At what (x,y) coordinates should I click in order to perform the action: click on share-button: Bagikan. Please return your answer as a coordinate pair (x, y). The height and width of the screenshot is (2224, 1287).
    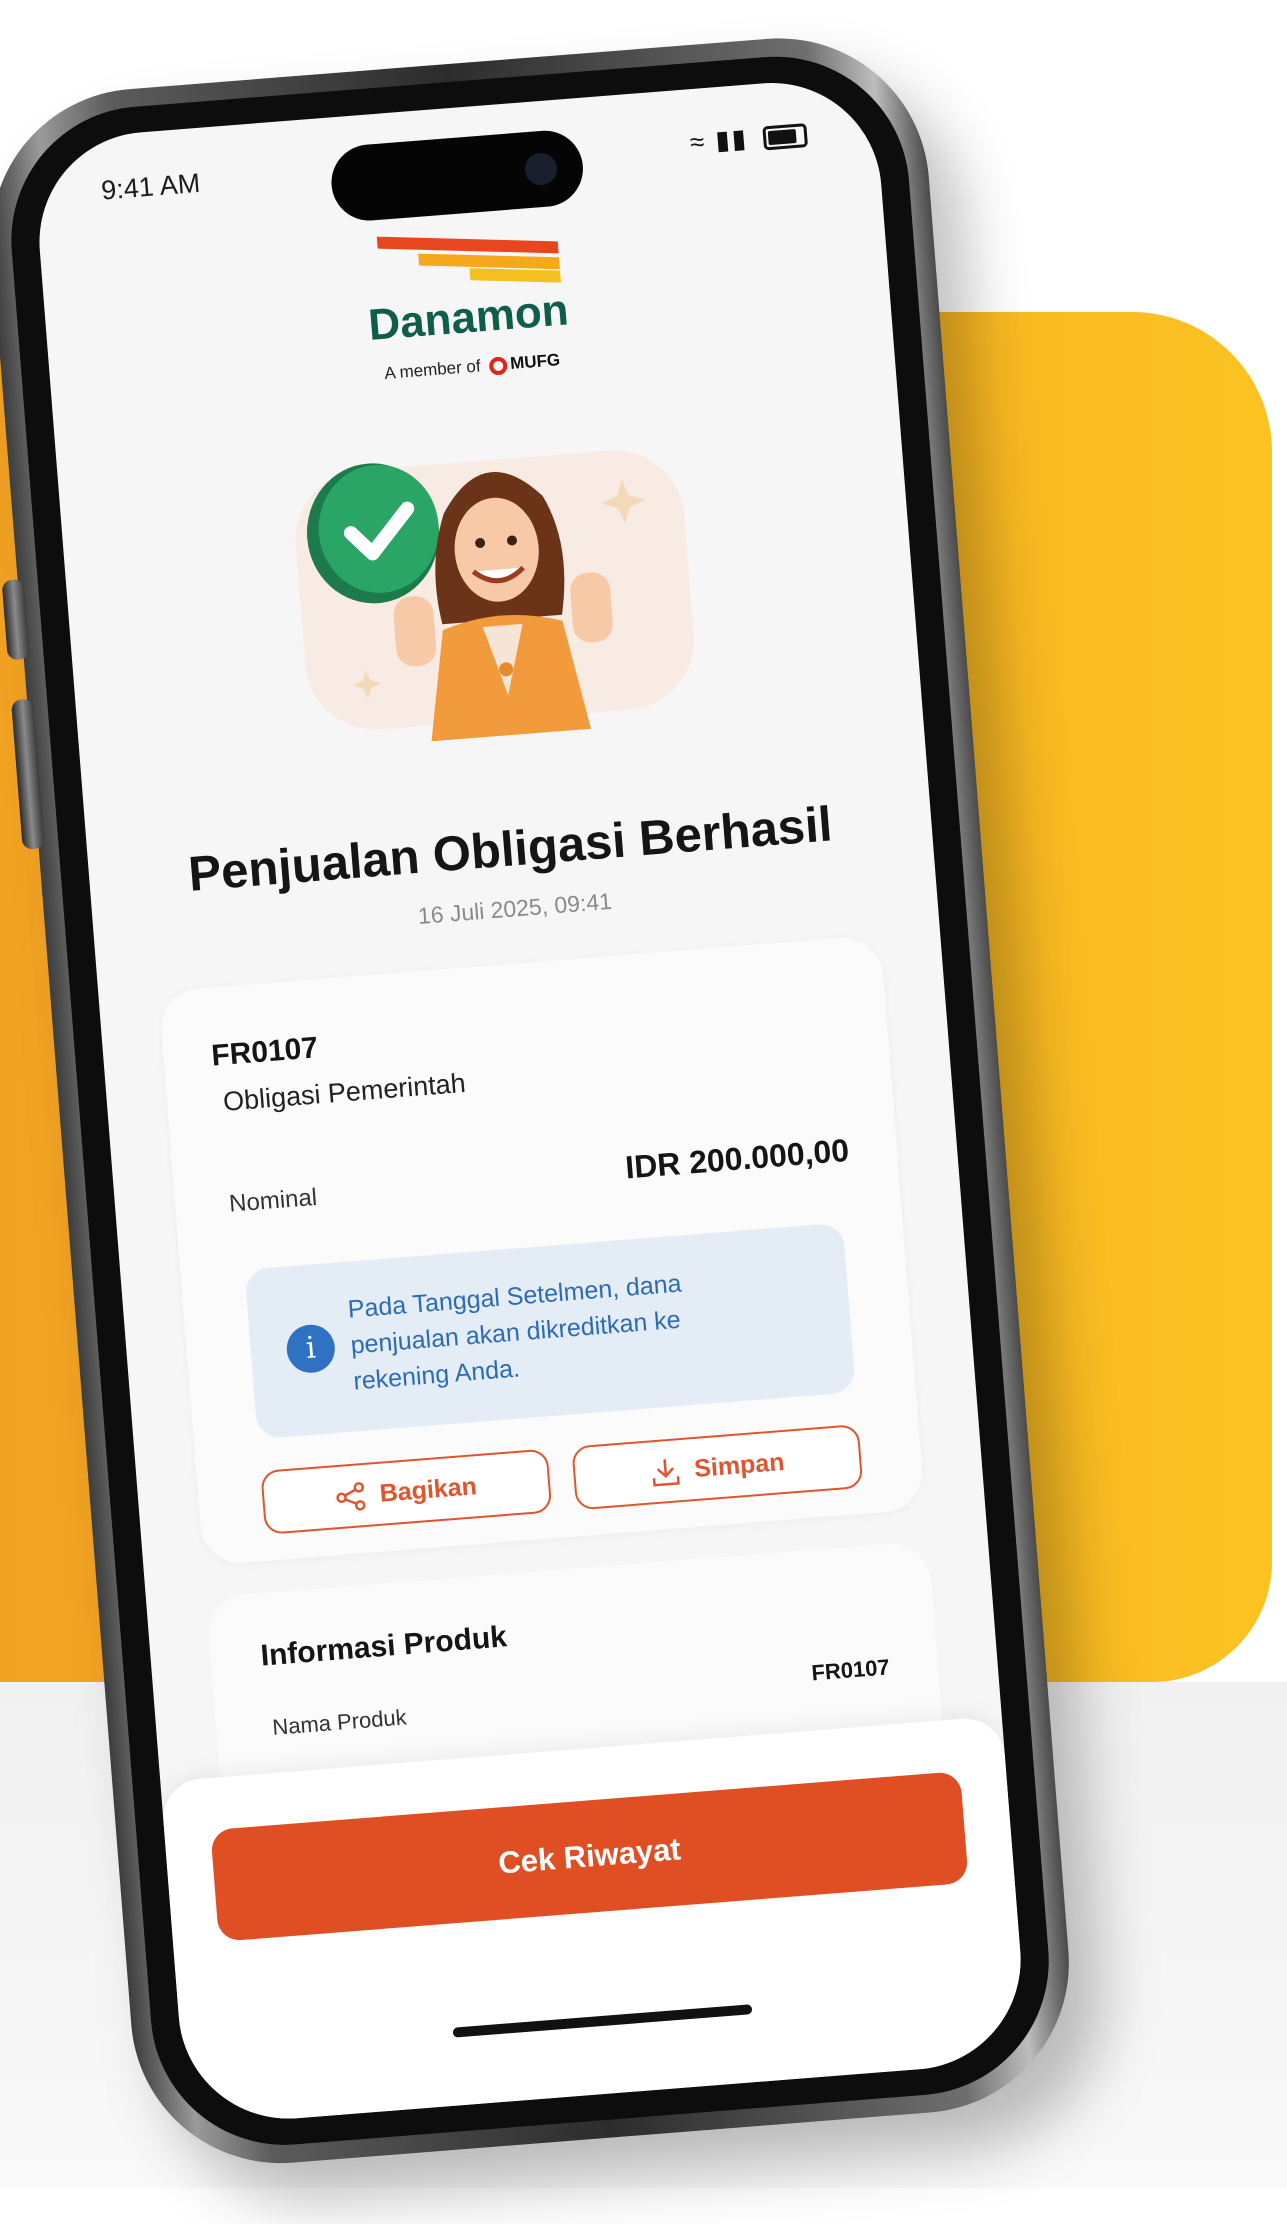
    Looking at the image, I should click on (406, 1491).